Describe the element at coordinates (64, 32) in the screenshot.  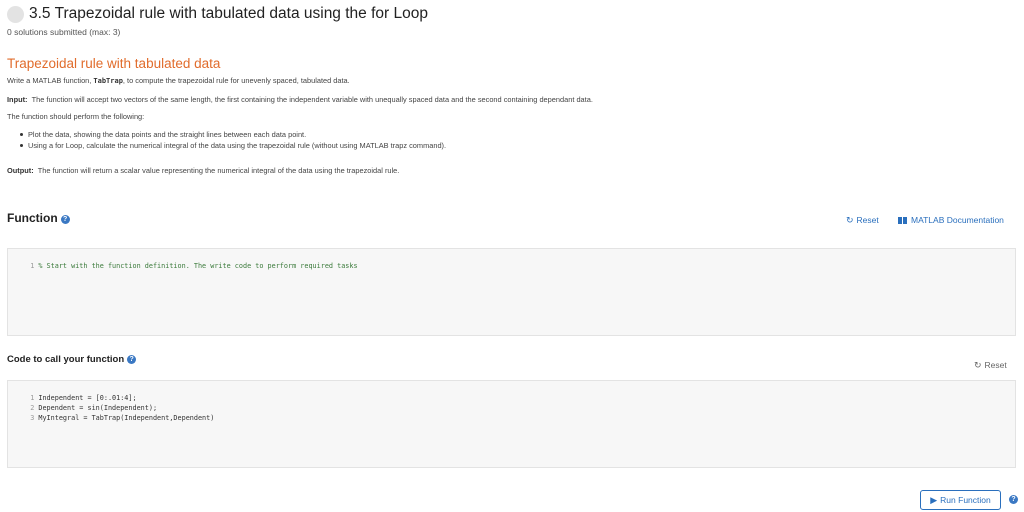
I see `submission-count: 0 solutions submitted (max: 3)` at that location.